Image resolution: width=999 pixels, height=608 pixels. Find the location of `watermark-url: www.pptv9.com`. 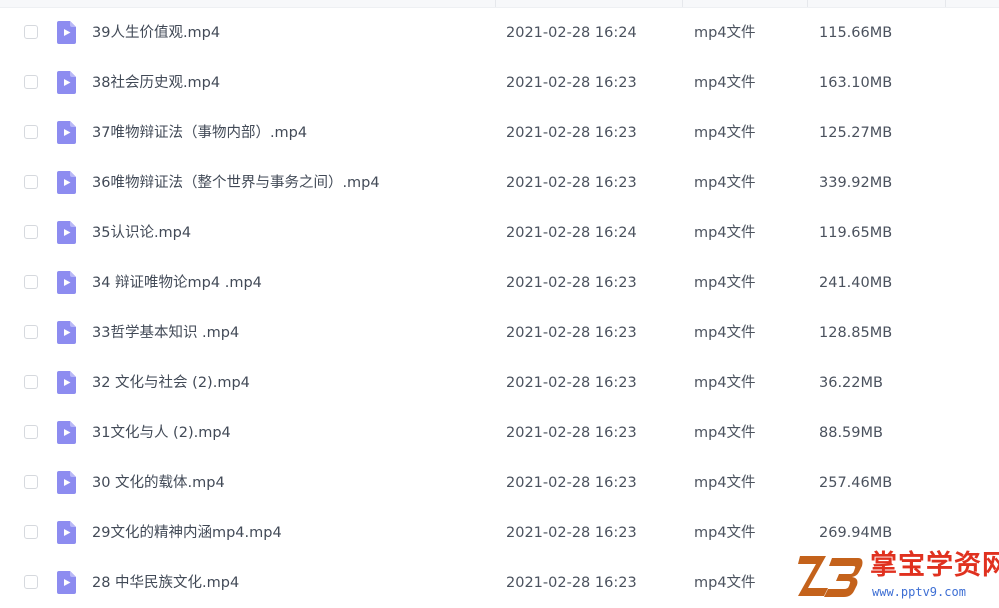

watermark-url: www.pptv9.com is located at coordinates (919, 592).